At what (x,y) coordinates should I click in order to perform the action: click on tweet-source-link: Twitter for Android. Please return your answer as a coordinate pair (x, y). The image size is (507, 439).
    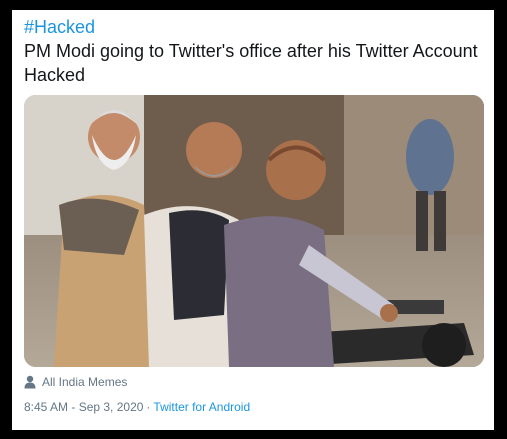
    Looking at the image, I should click on (201, 407).